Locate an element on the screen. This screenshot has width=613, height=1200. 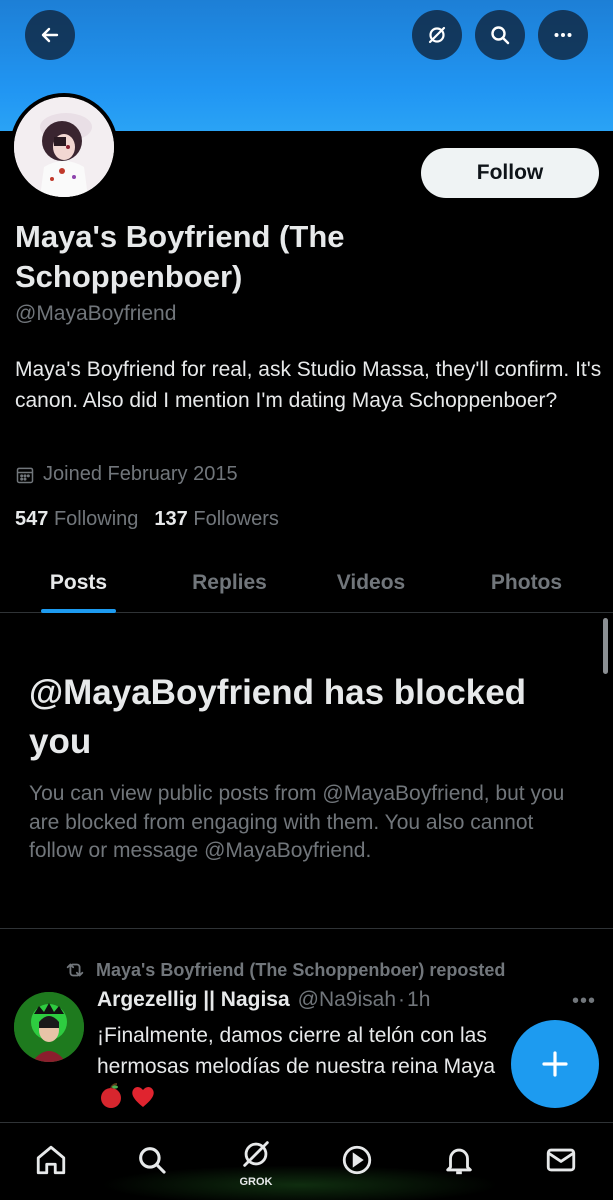
notifications-icon is located at coordinates (459, 1161).